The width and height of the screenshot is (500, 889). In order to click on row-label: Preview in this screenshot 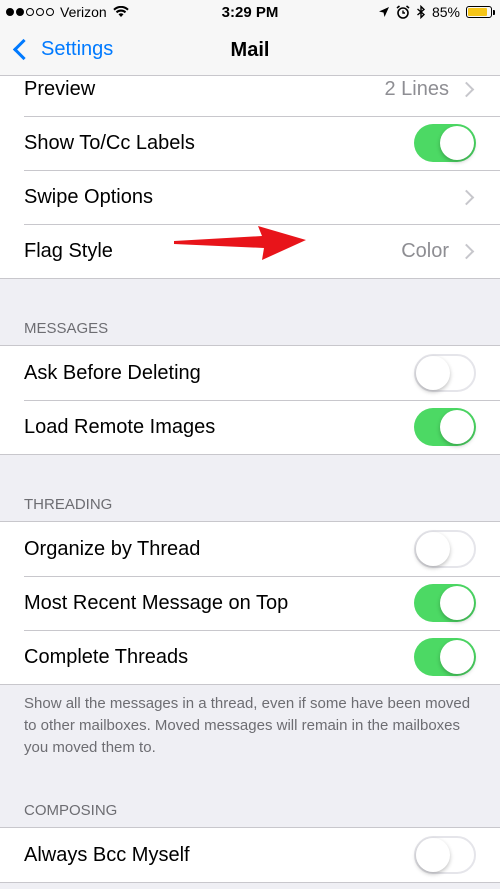, I will do `click(60, 88)`.